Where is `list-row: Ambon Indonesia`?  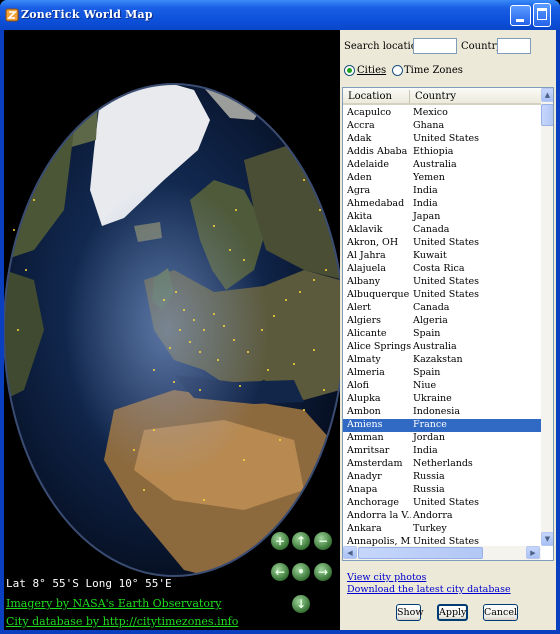 list-row: Ambon Indonesia is located at coordinates (442, 412).